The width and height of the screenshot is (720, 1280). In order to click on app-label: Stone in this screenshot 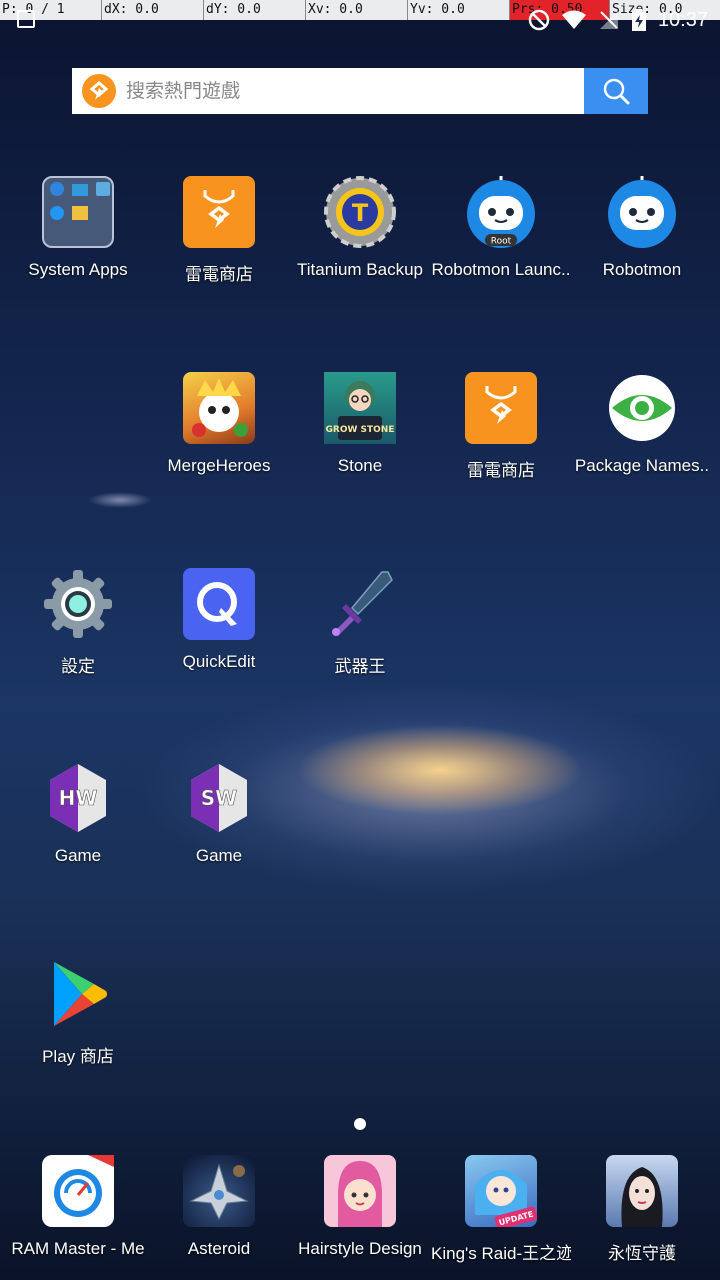, I will do `click(360, 465)`.